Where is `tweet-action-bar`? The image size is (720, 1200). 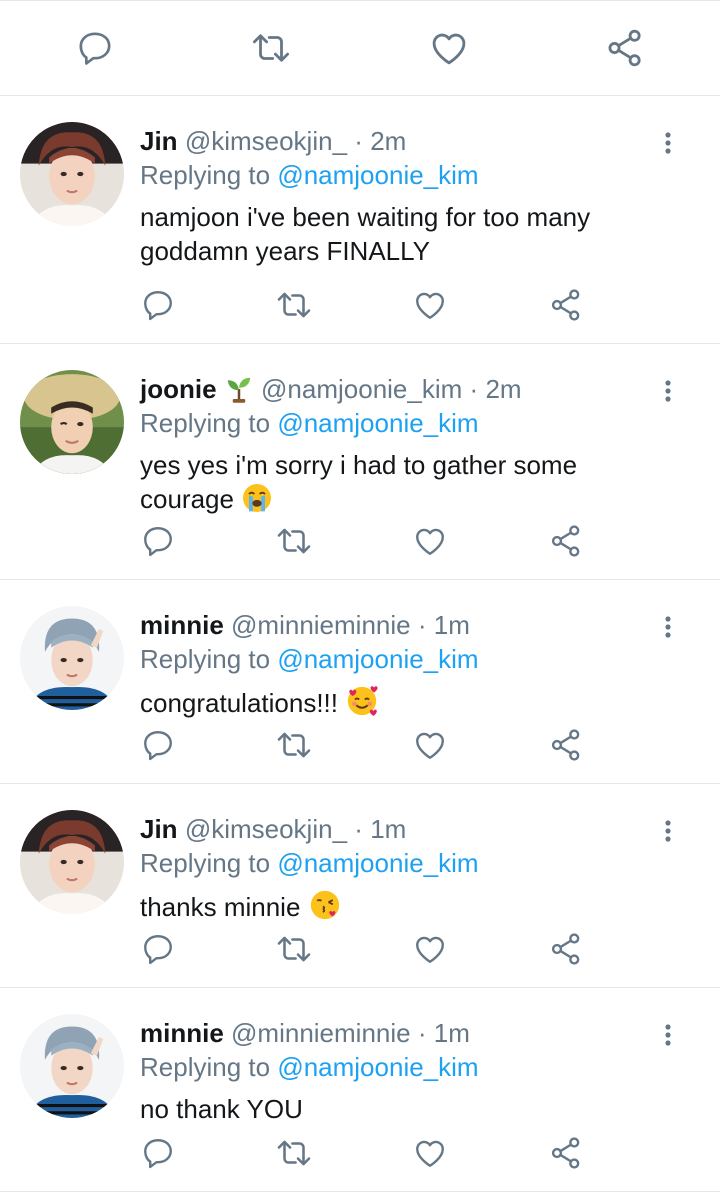
tweet-action-bar is located at coordinates (360, 48).